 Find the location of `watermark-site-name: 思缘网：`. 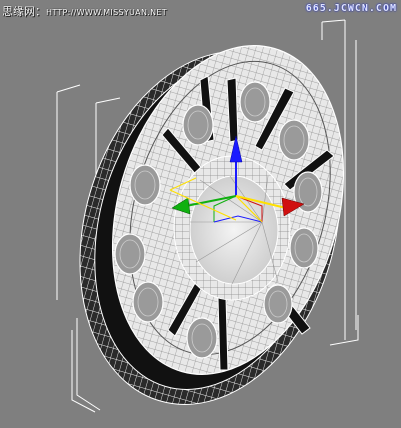

watermark-site-name: 思缘网： is located at coordinates (24, 11).